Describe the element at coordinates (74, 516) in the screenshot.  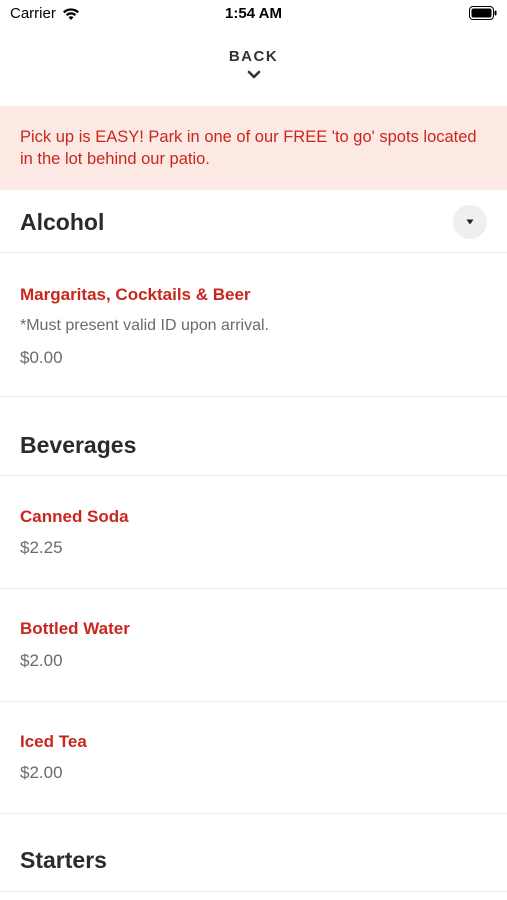
I see `item-name: Canned Soda` at that location.